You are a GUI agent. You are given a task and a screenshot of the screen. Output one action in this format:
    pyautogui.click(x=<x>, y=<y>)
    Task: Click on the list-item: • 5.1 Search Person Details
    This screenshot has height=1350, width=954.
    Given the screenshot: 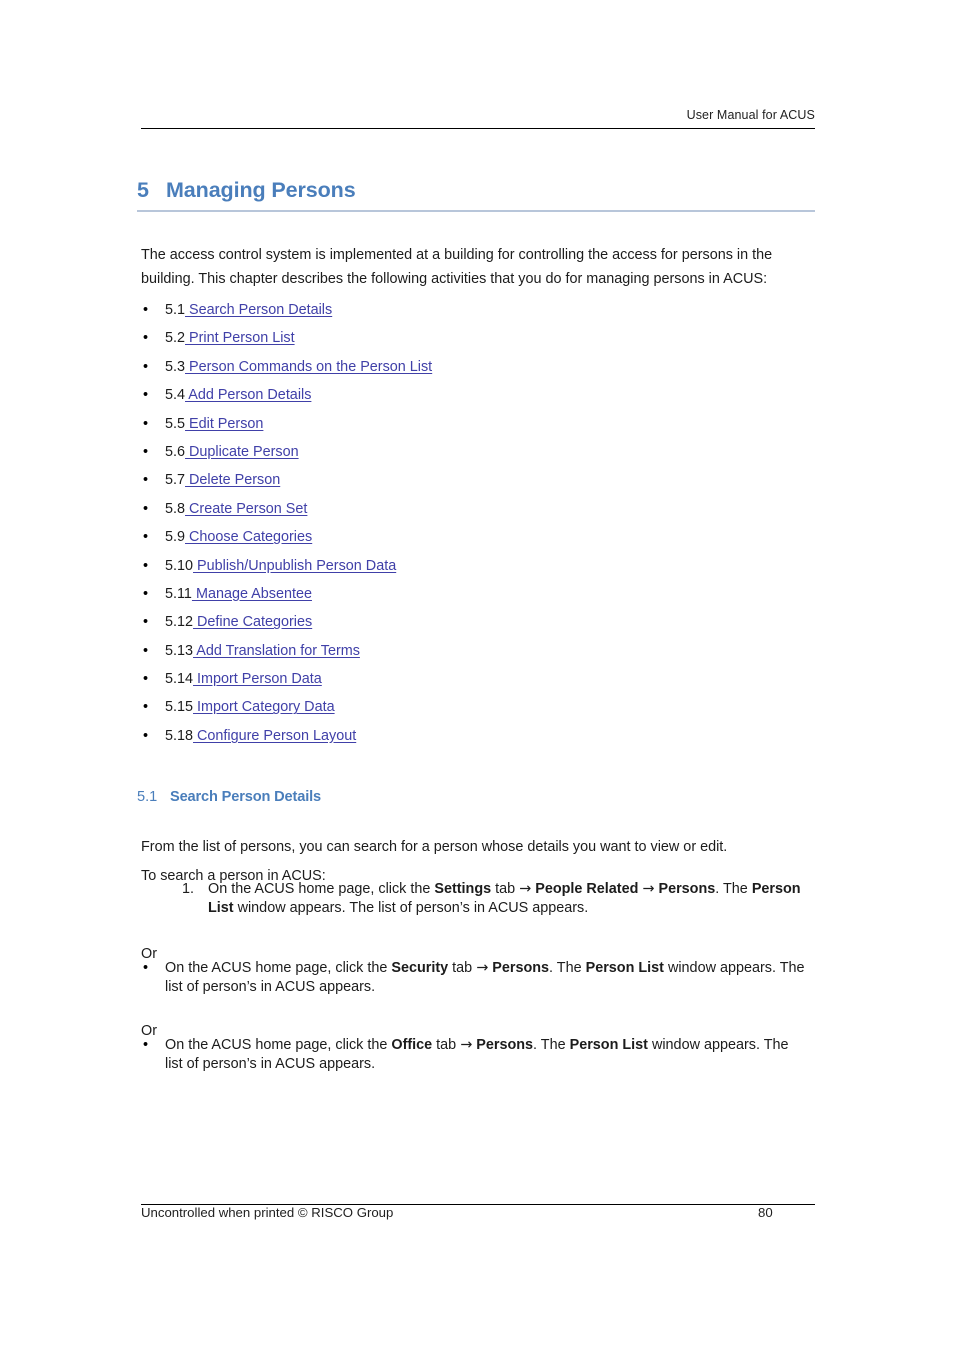 What is the action you would take?
    pyautogui.click(x=478, y=315)
    